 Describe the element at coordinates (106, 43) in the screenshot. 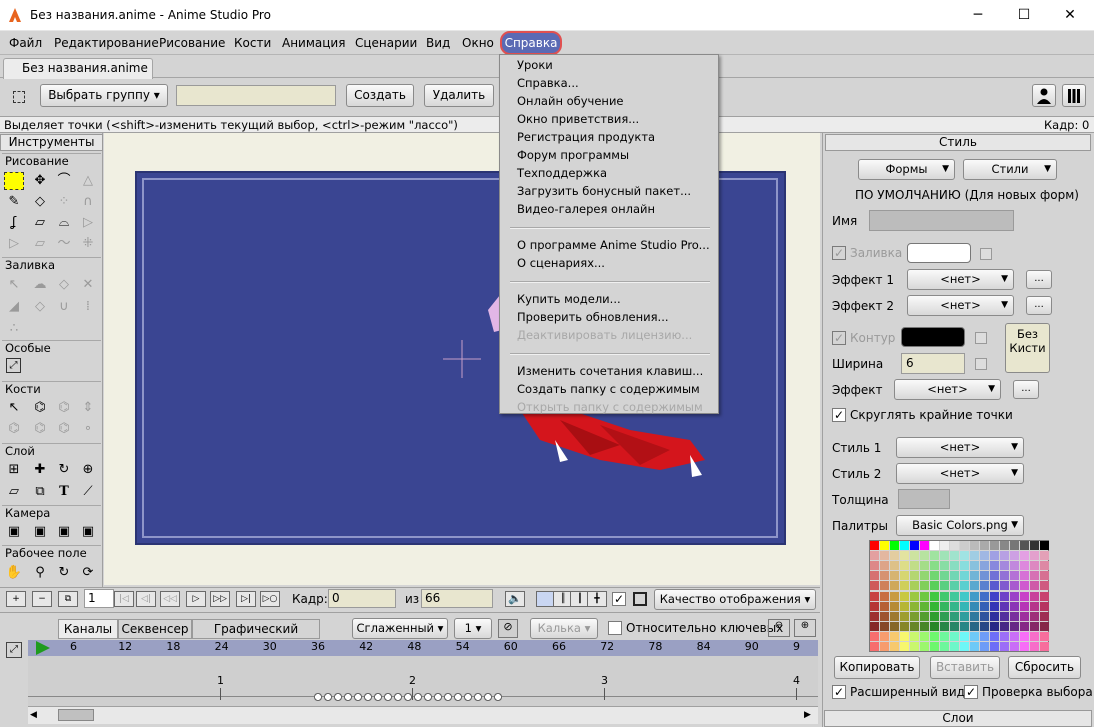

I see `menu-edit: Редактирование` at that location.